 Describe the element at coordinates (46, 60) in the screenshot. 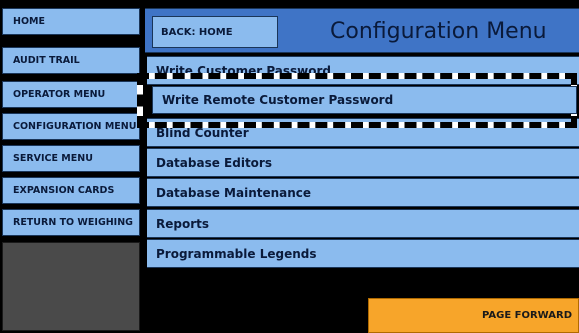

I see `nav-audit-trail-label: AUDIT TRAIL` at that location.